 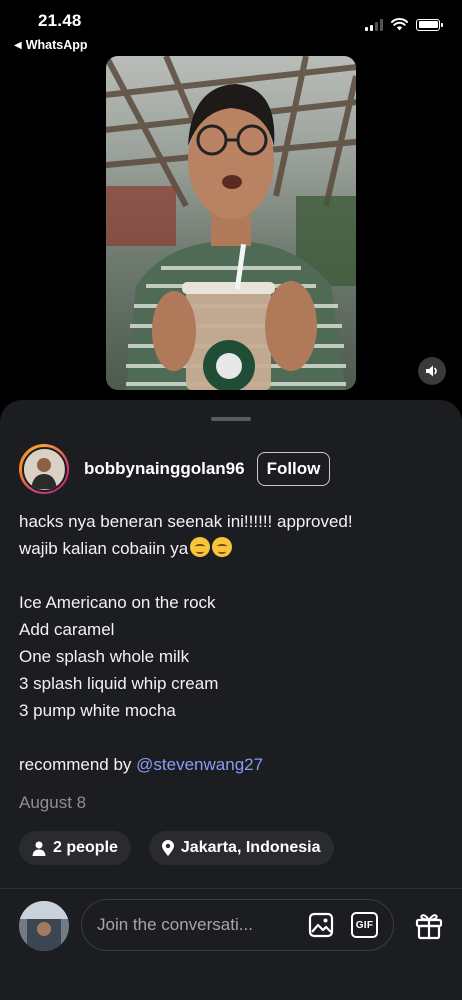 What do you see at coordinates (399, 24) in the screenshot?
I see `wifi-icon` at bounding box center [399, 24].